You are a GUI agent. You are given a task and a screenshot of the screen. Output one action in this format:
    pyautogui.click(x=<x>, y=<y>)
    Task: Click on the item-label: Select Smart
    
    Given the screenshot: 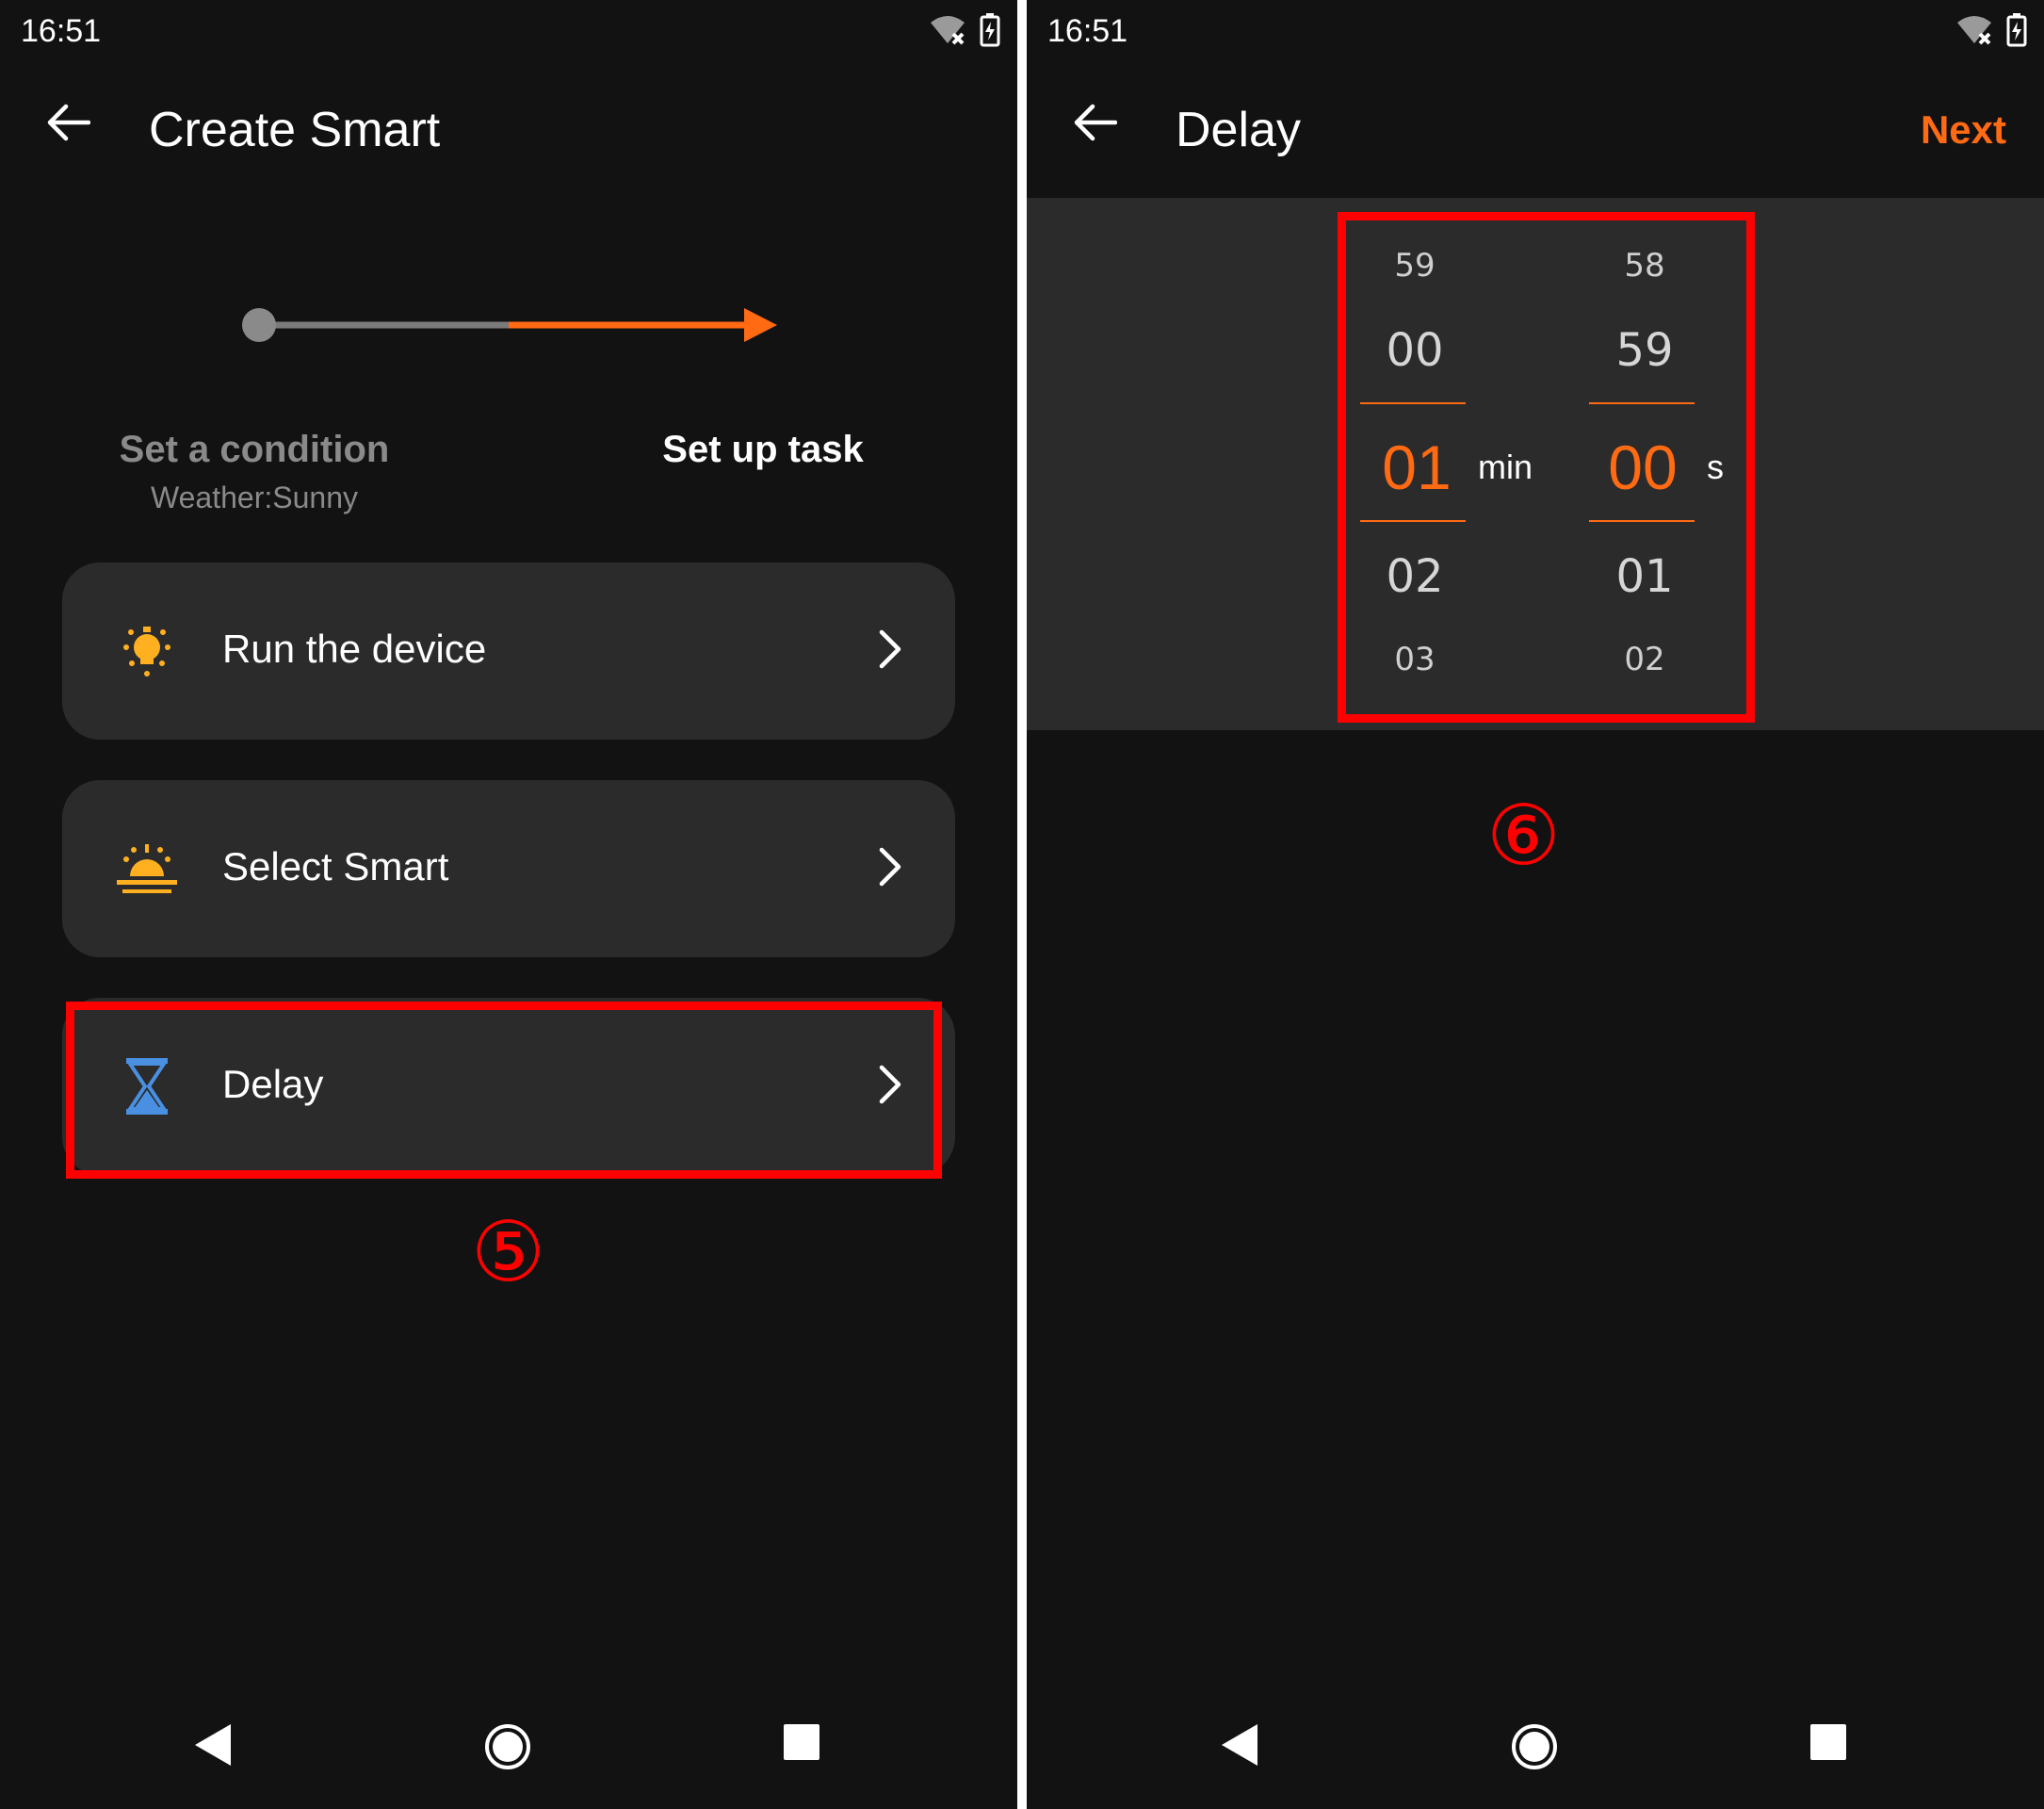 What is the action you would take?
    pyautogui.click(x=335, y=866)
    